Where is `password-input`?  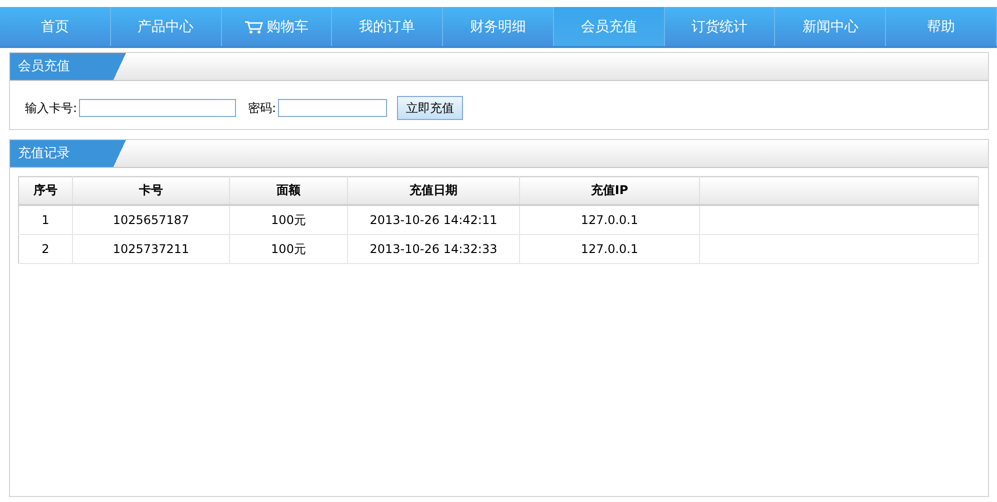
password-input is located at coordinates (333, 108).